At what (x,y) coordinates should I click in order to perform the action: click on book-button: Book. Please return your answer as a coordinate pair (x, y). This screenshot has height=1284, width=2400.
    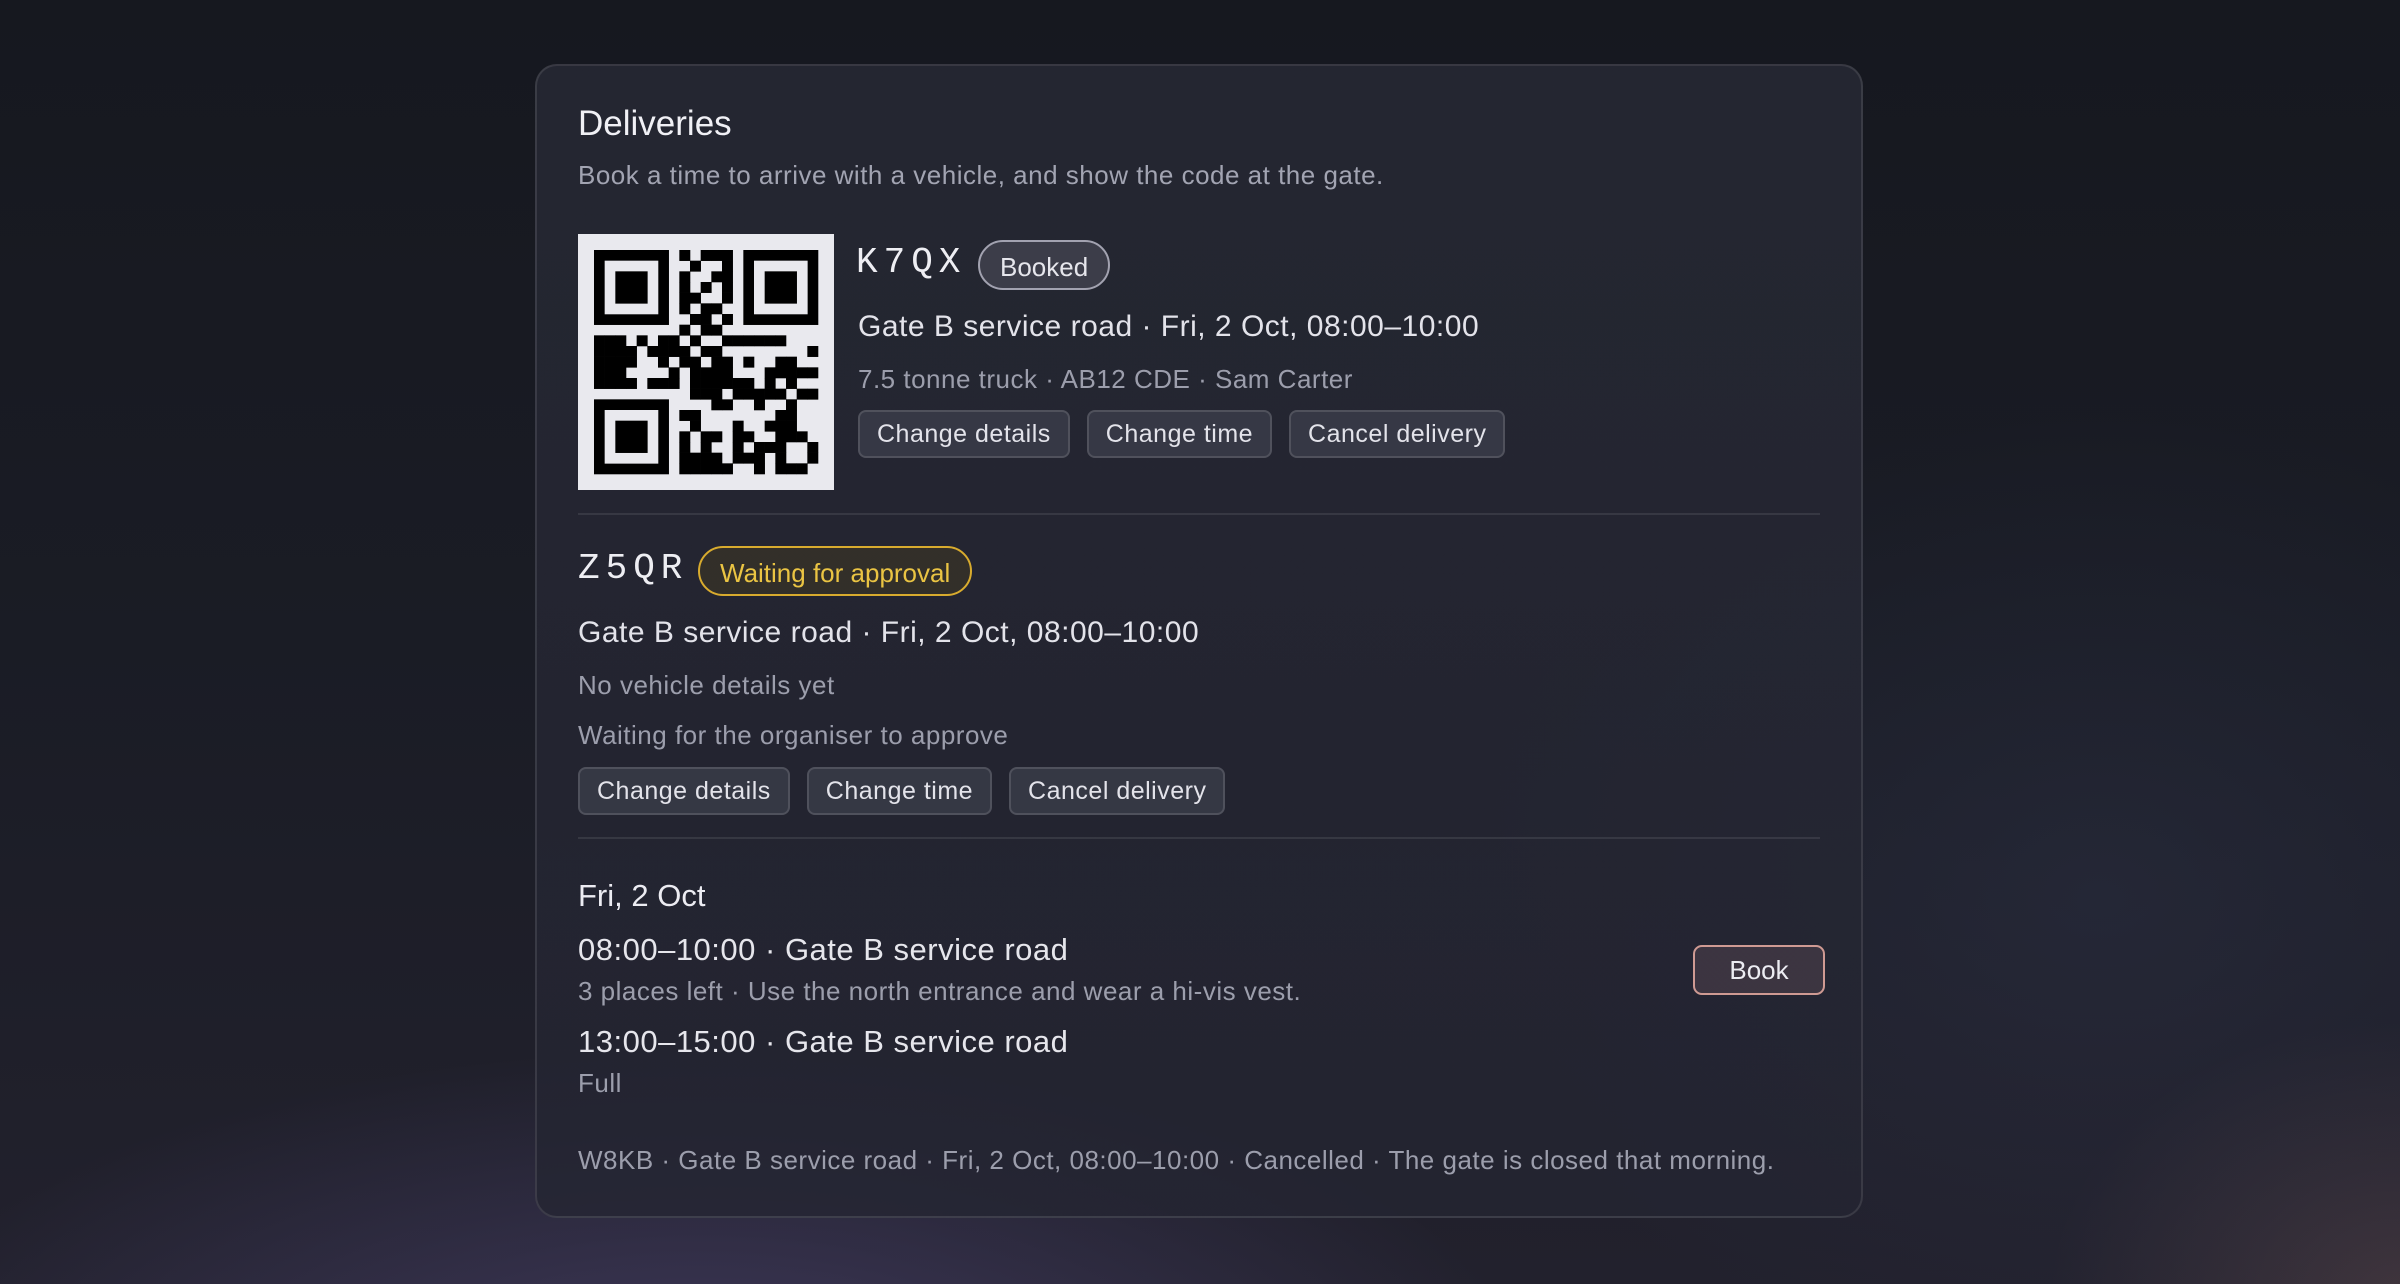
    Looking at the image, I should click on (1759, 970).